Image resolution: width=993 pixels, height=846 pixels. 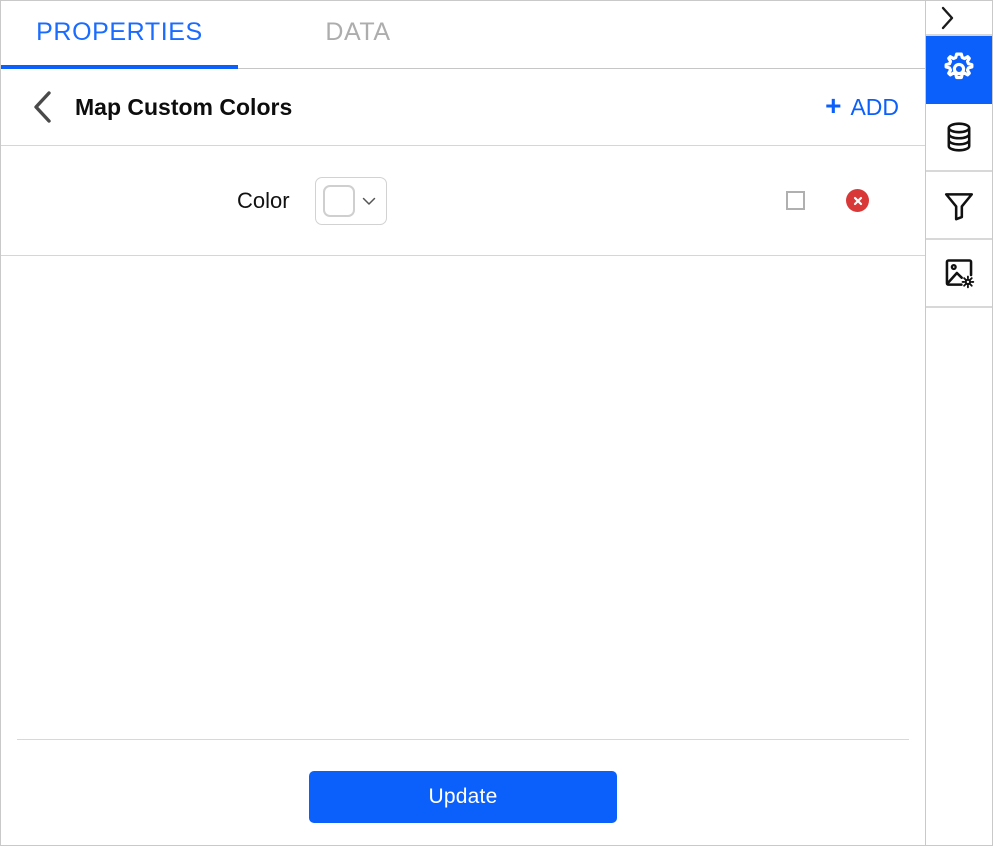 I want to click on color-swatch, so click(x=339, y=200).